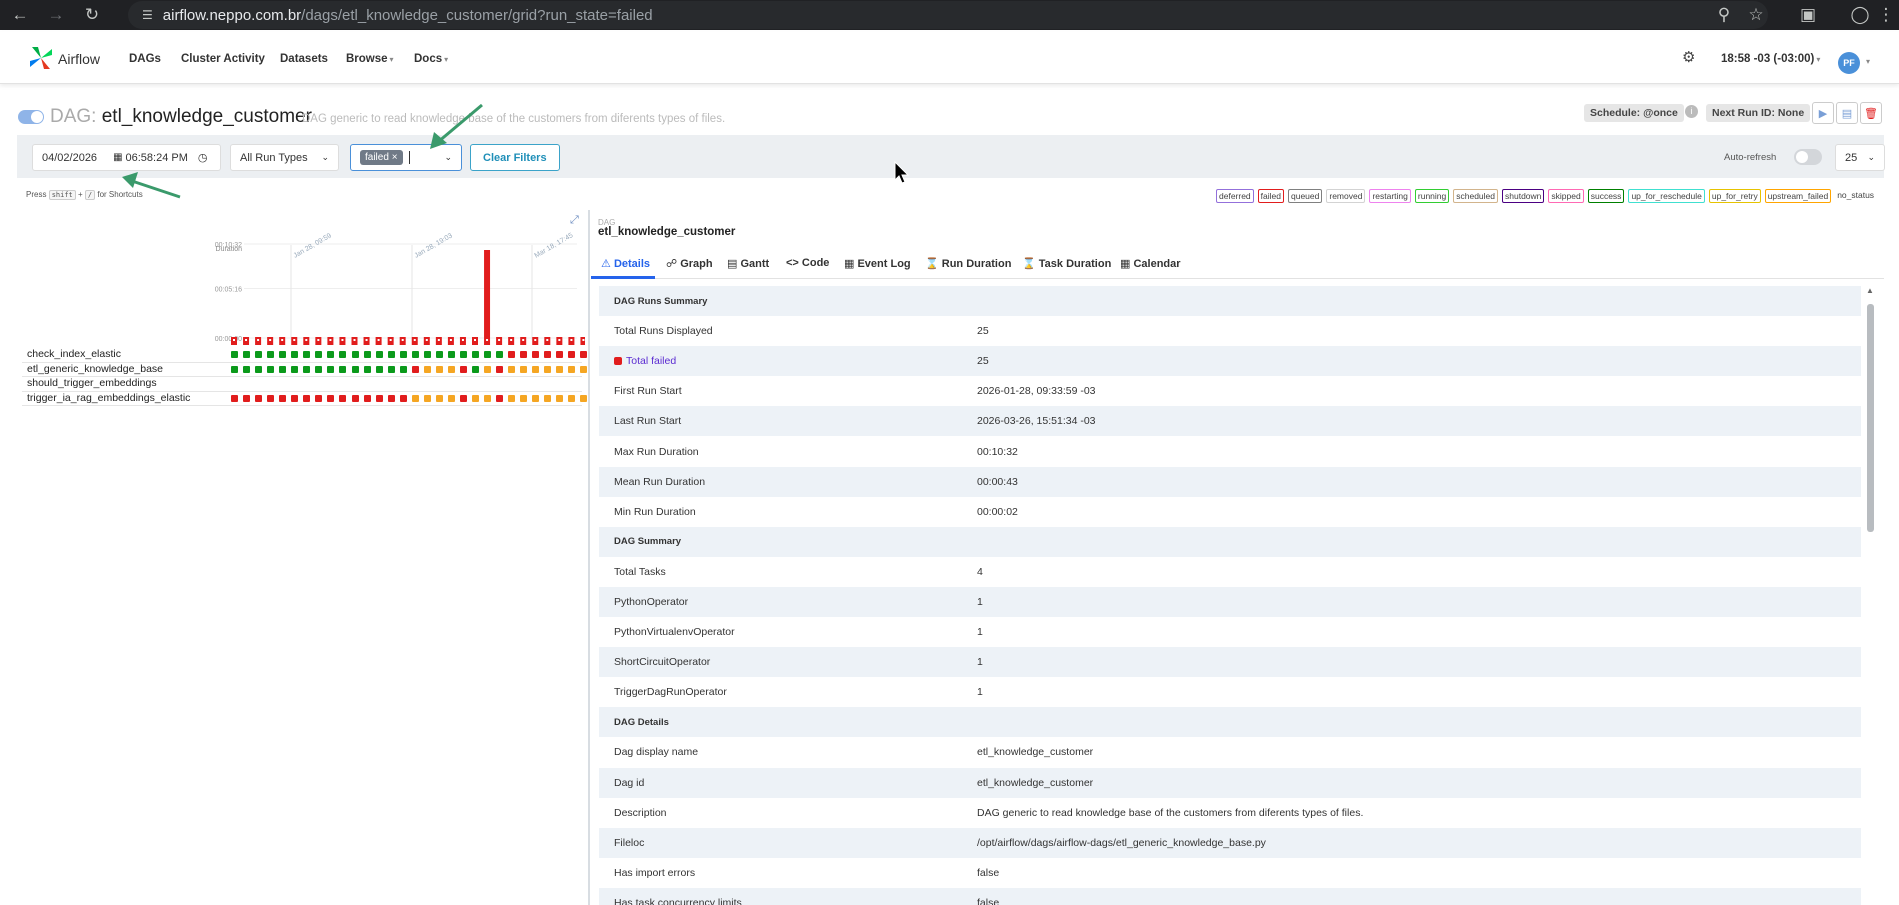 The width and height of the screenshot is (1899, 905). I want to click on legend-restarting: restarting, so click(1390, 196).